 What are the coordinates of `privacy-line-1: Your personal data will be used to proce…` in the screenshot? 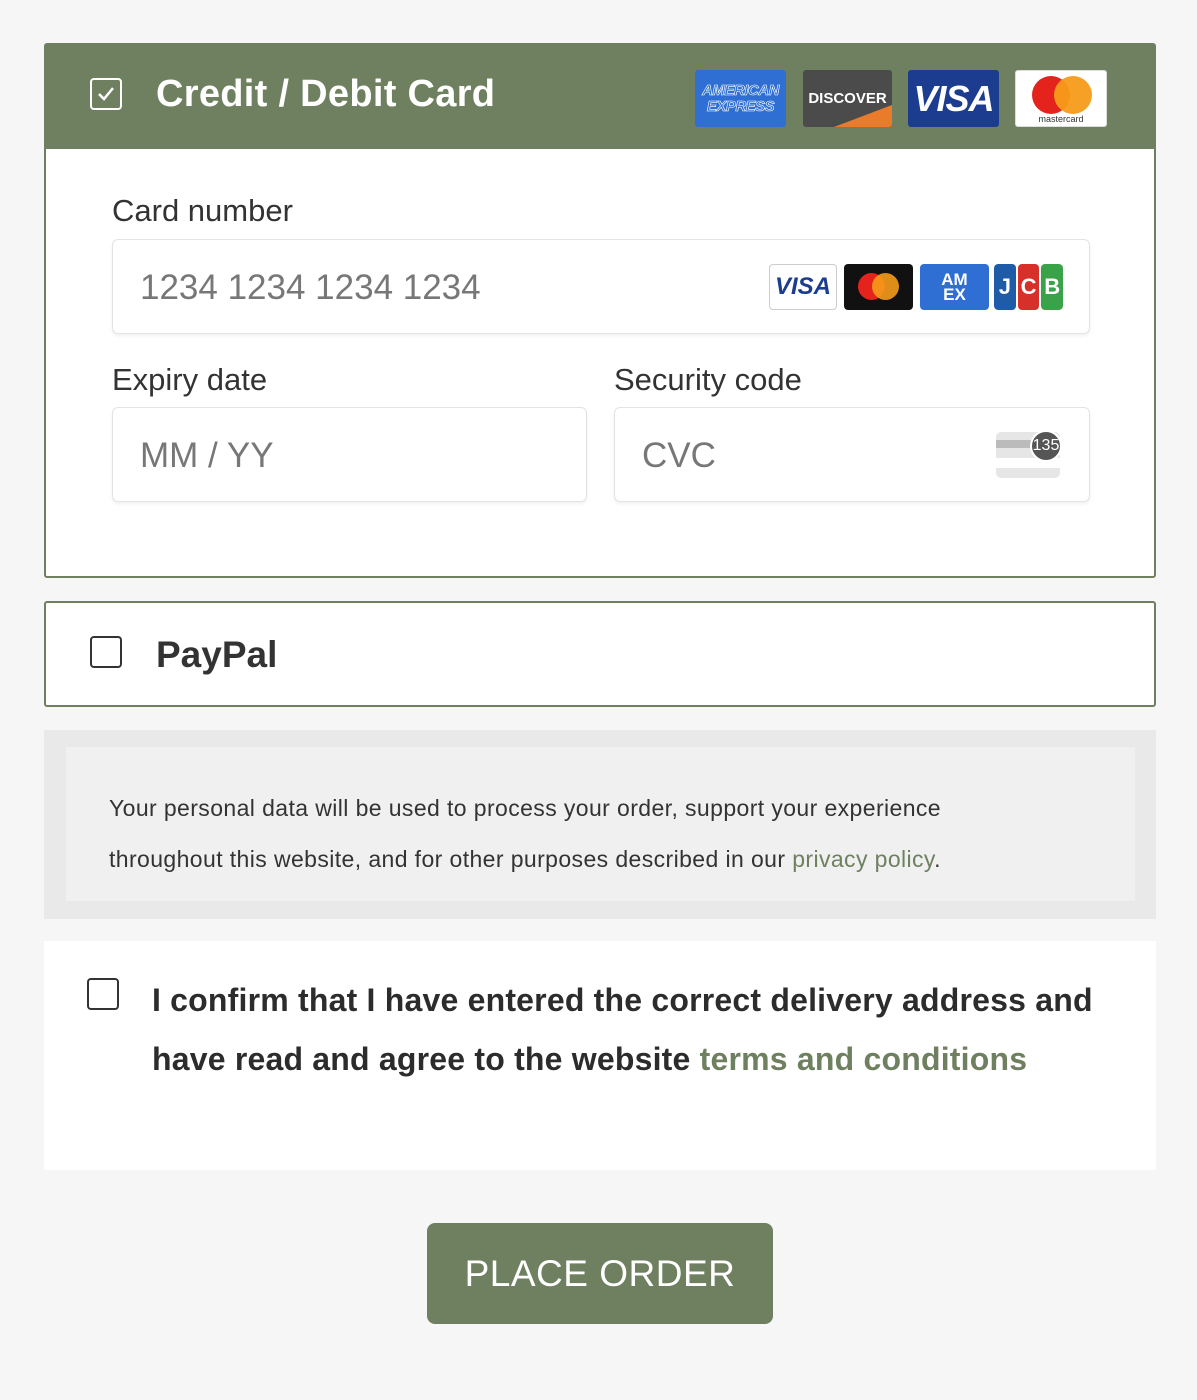 It's located at (525, 808).